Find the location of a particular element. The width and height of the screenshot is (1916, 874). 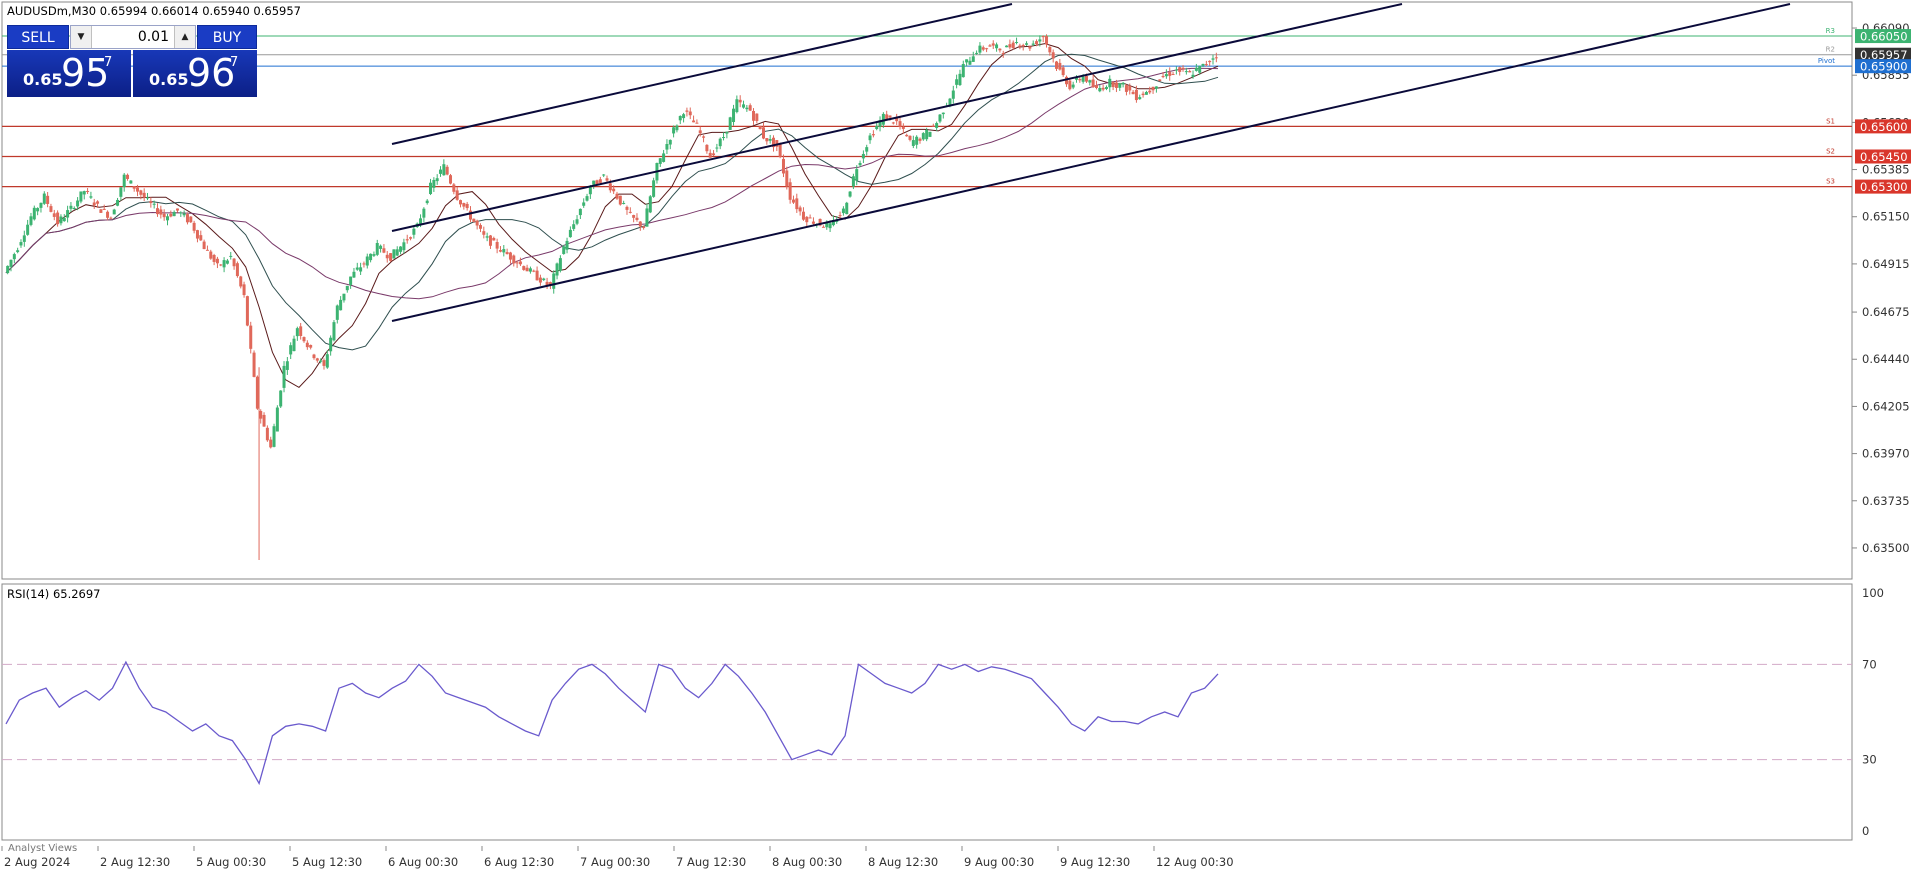

sell-price-prefix: 0.65 is located at coordinates (43, 79).